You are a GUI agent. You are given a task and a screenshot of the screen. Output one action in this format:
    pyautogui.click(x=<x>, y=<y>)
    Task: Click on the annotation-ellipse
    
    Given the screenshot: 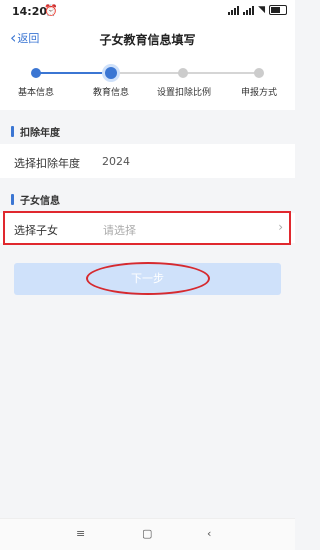 What is the action you would take?
    pyautogui.click(x=148, y=278)
    